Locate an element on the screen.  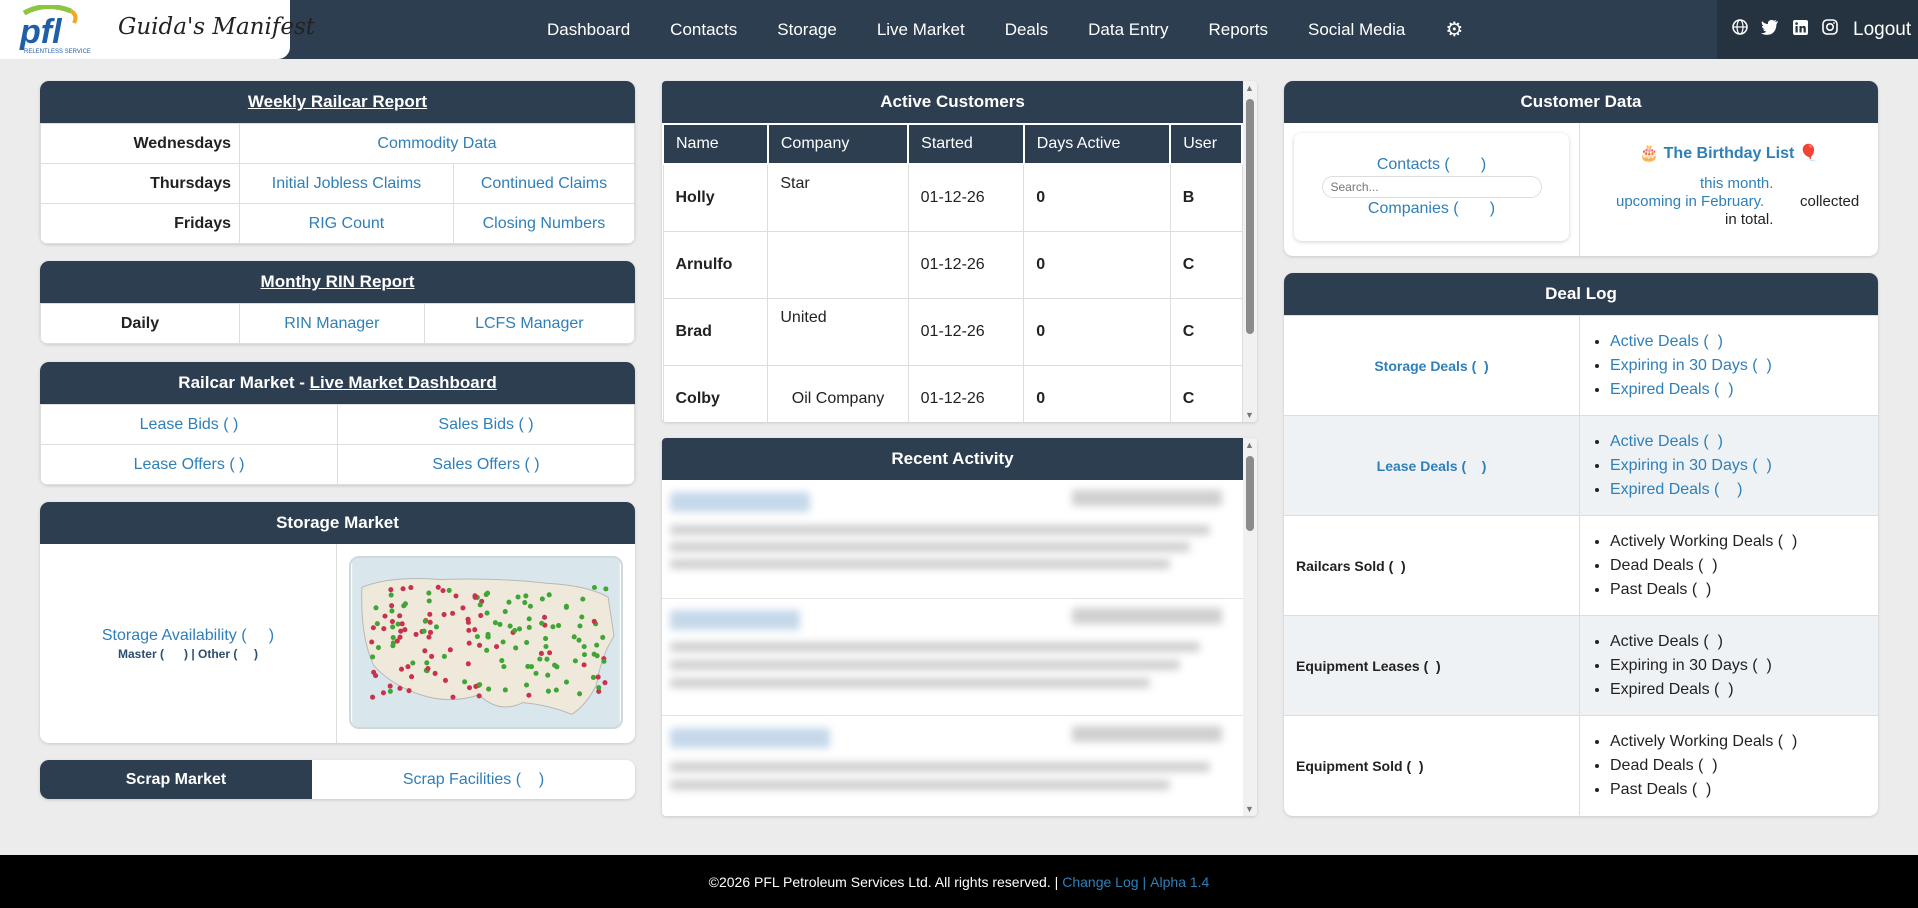
nav-deals: Deals is located at coordinates (1026, 30).